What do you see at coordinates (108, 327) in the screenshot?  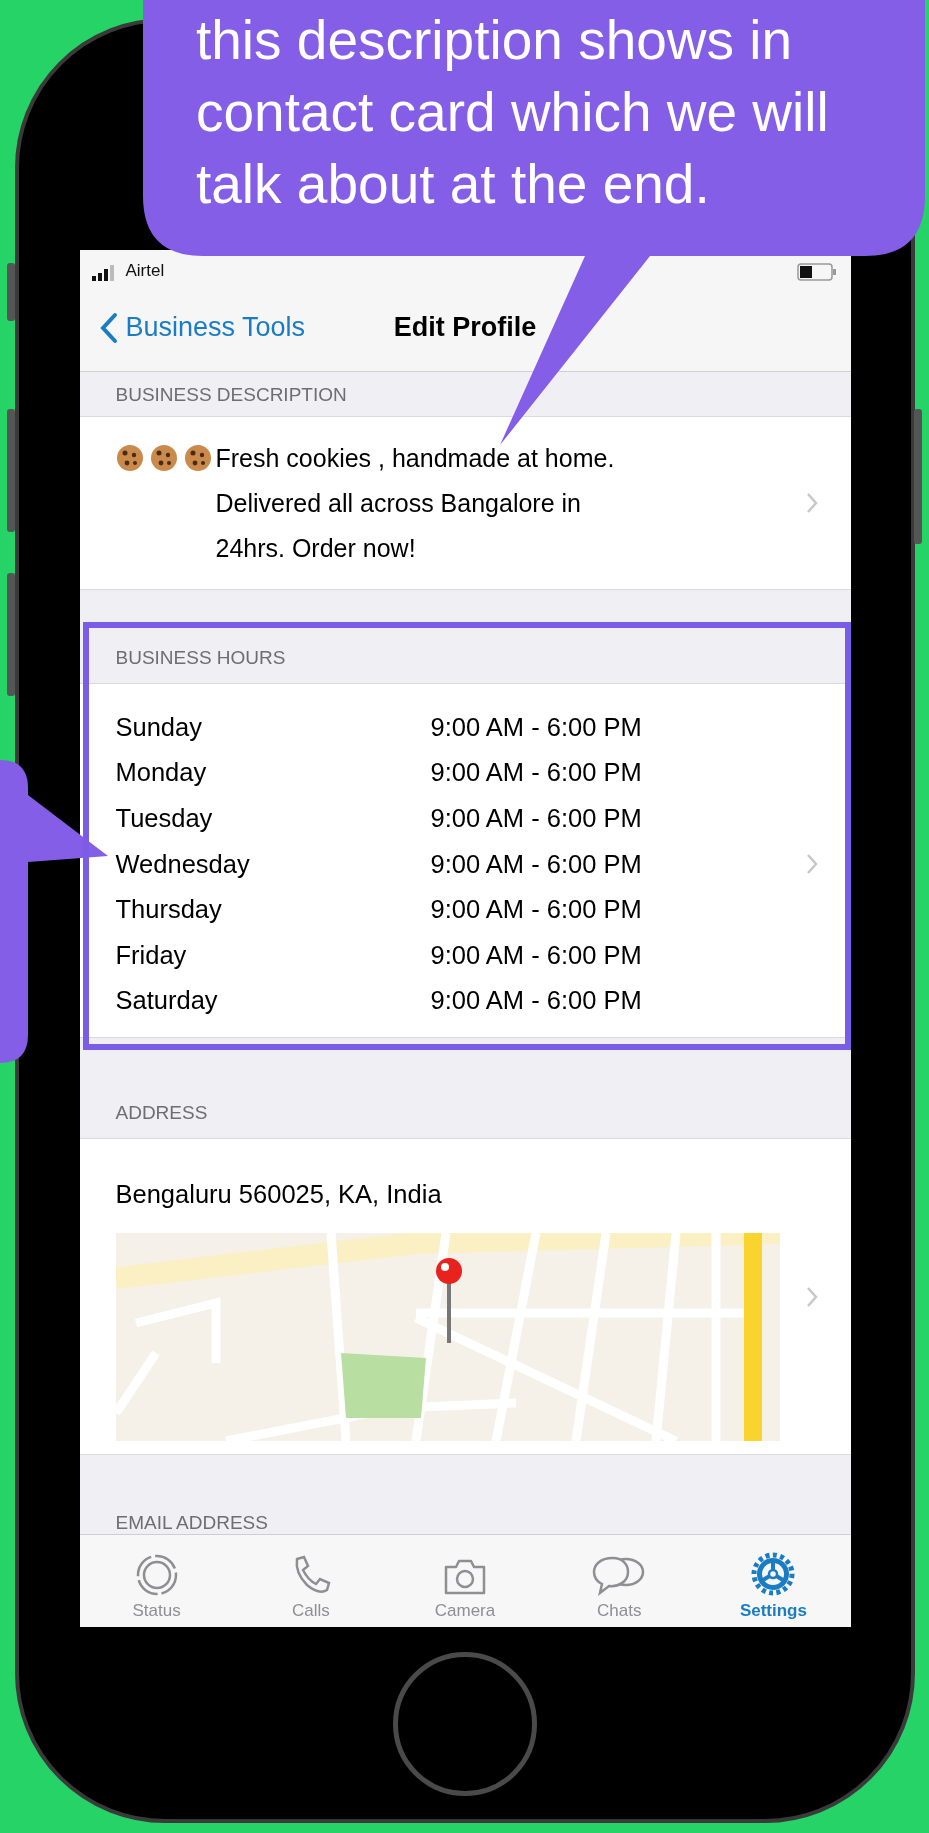 I see `back-chevron-icon` at bounding box center [108, 327].